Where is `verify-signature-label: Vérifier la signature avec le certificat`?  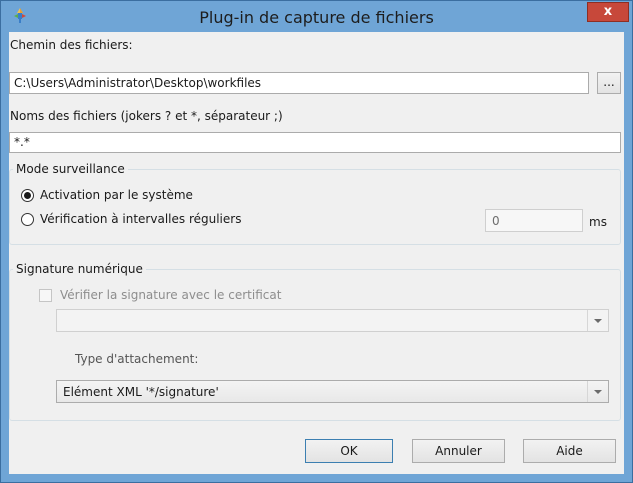 verify-signature-label: Vérifier la signature avec le certificat is located at coordinates (170, 295).